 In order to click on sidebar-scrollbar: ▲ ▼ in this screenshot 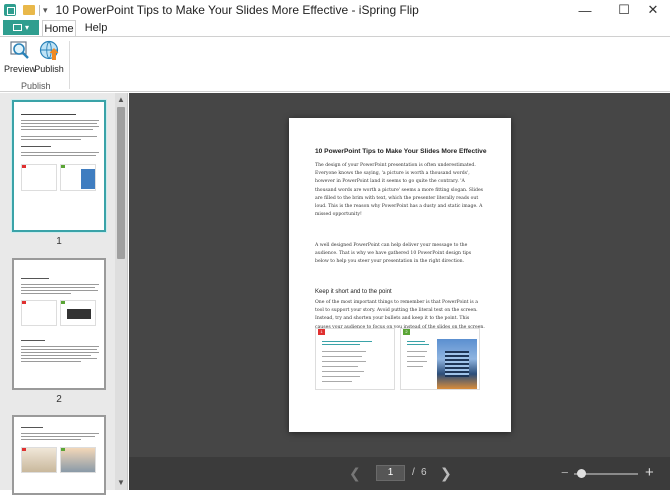, I will do `click(121, 291)`.